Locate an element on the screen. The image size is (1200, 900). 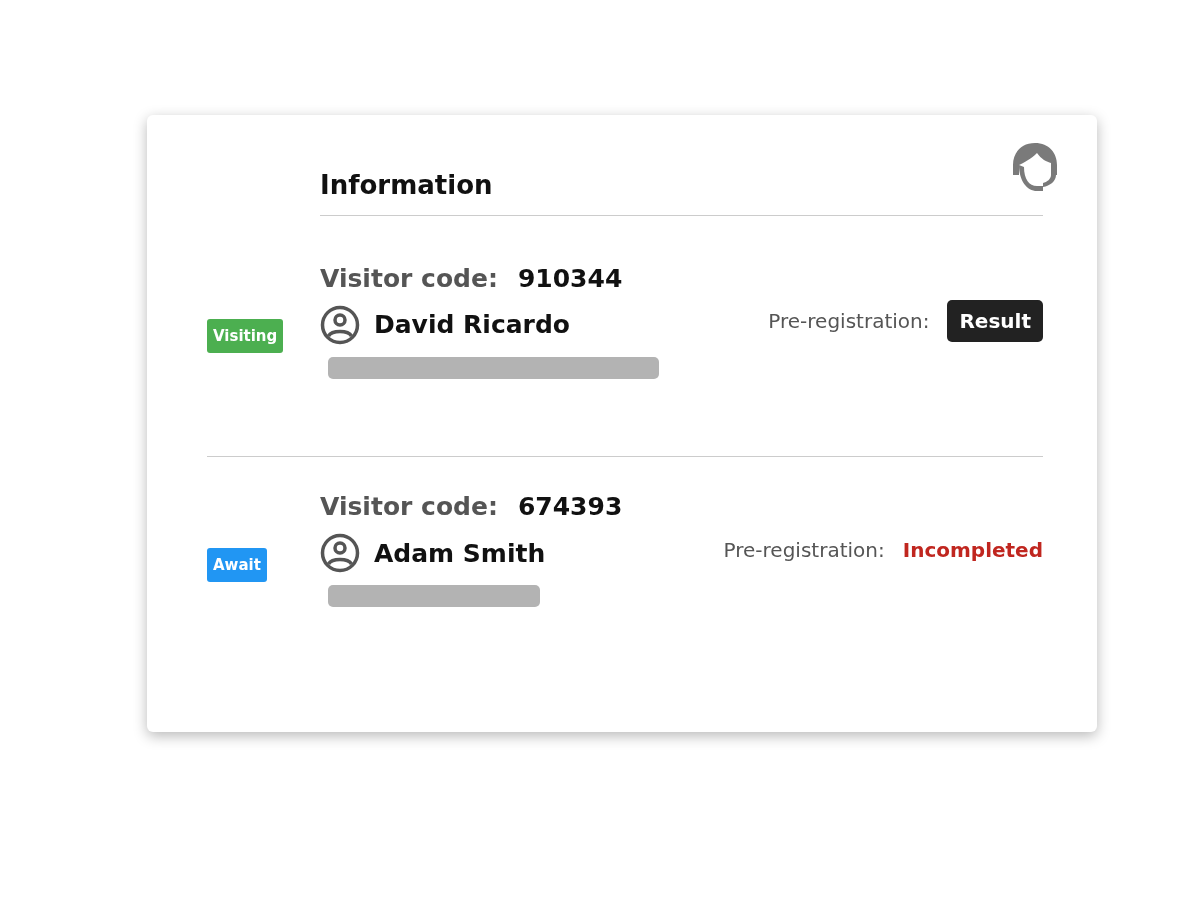
visitor-code: 910344 is located at coordinates (570, 278).